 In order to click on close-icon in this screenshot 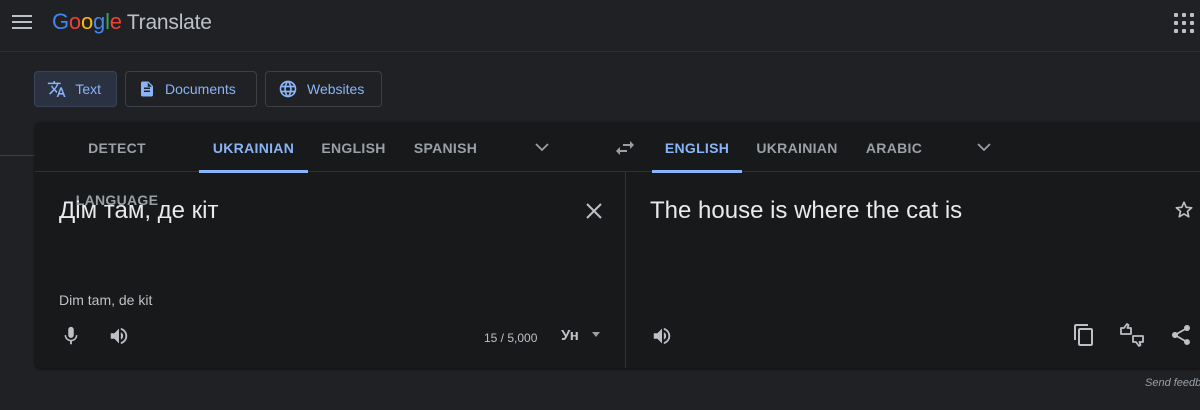, I will do `click(594, 211)`.